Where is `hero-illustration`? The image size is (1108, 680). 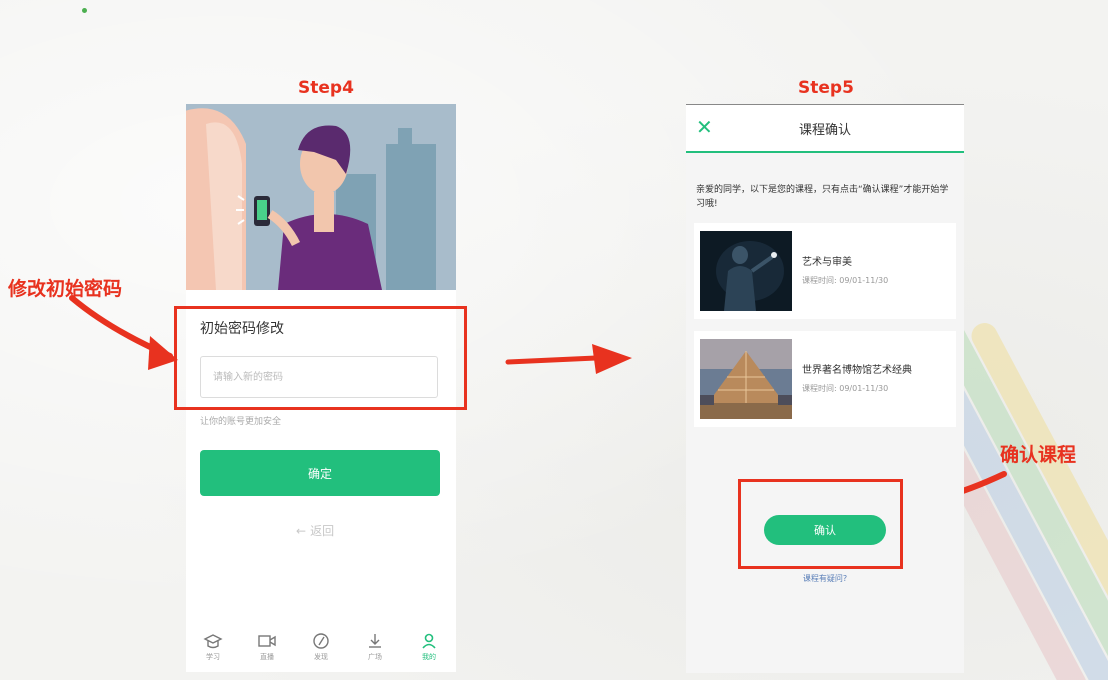
hero-illustration is located at coordinates (321, 197).